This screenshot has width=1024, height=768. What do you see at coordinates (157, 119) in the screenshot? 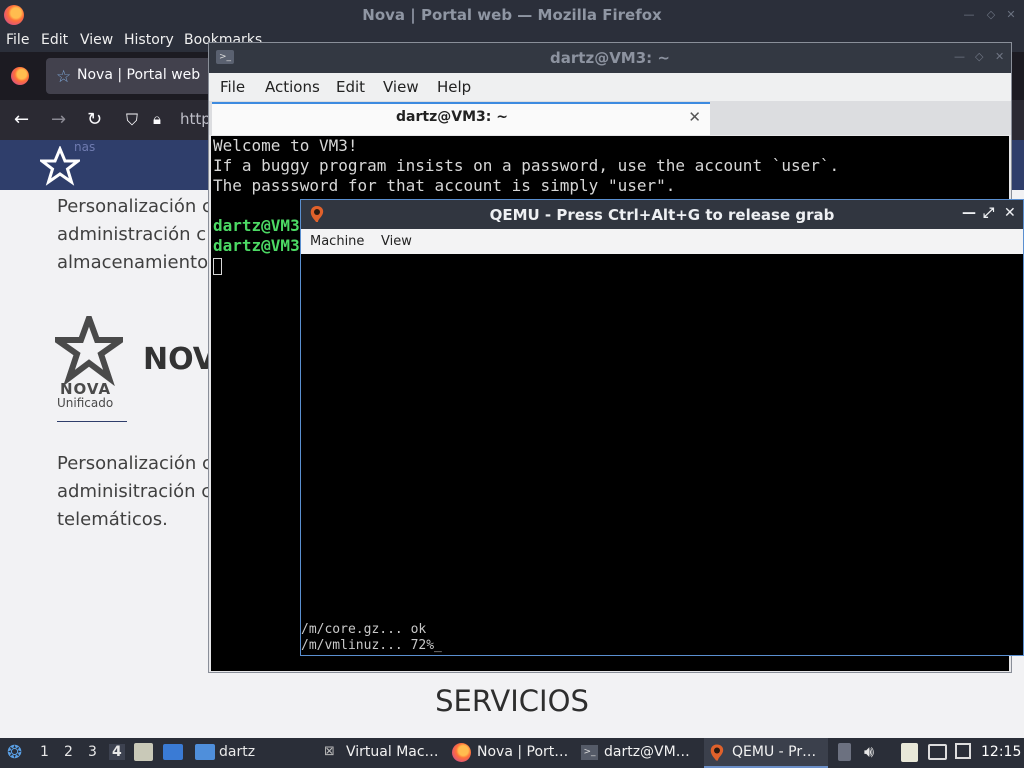
I see `lock-icon: 🔒︎` at bounding box center [157, 119].